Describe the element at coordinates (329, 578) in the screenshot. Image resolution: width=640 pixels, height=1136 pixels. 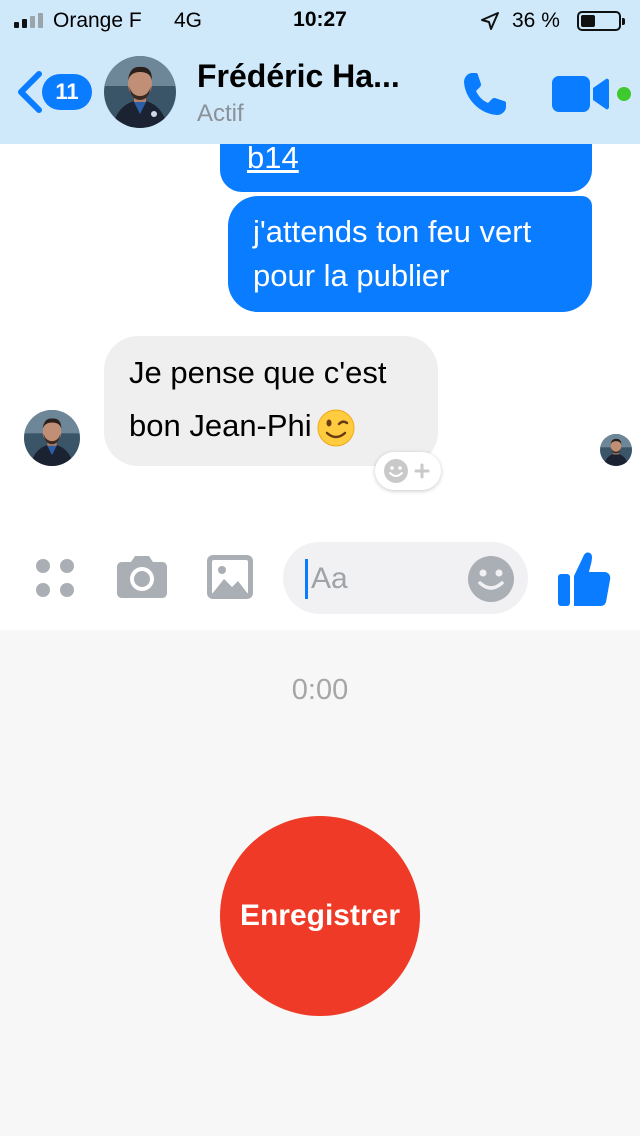
I see `message-input-placeholder: Aa` at that location.